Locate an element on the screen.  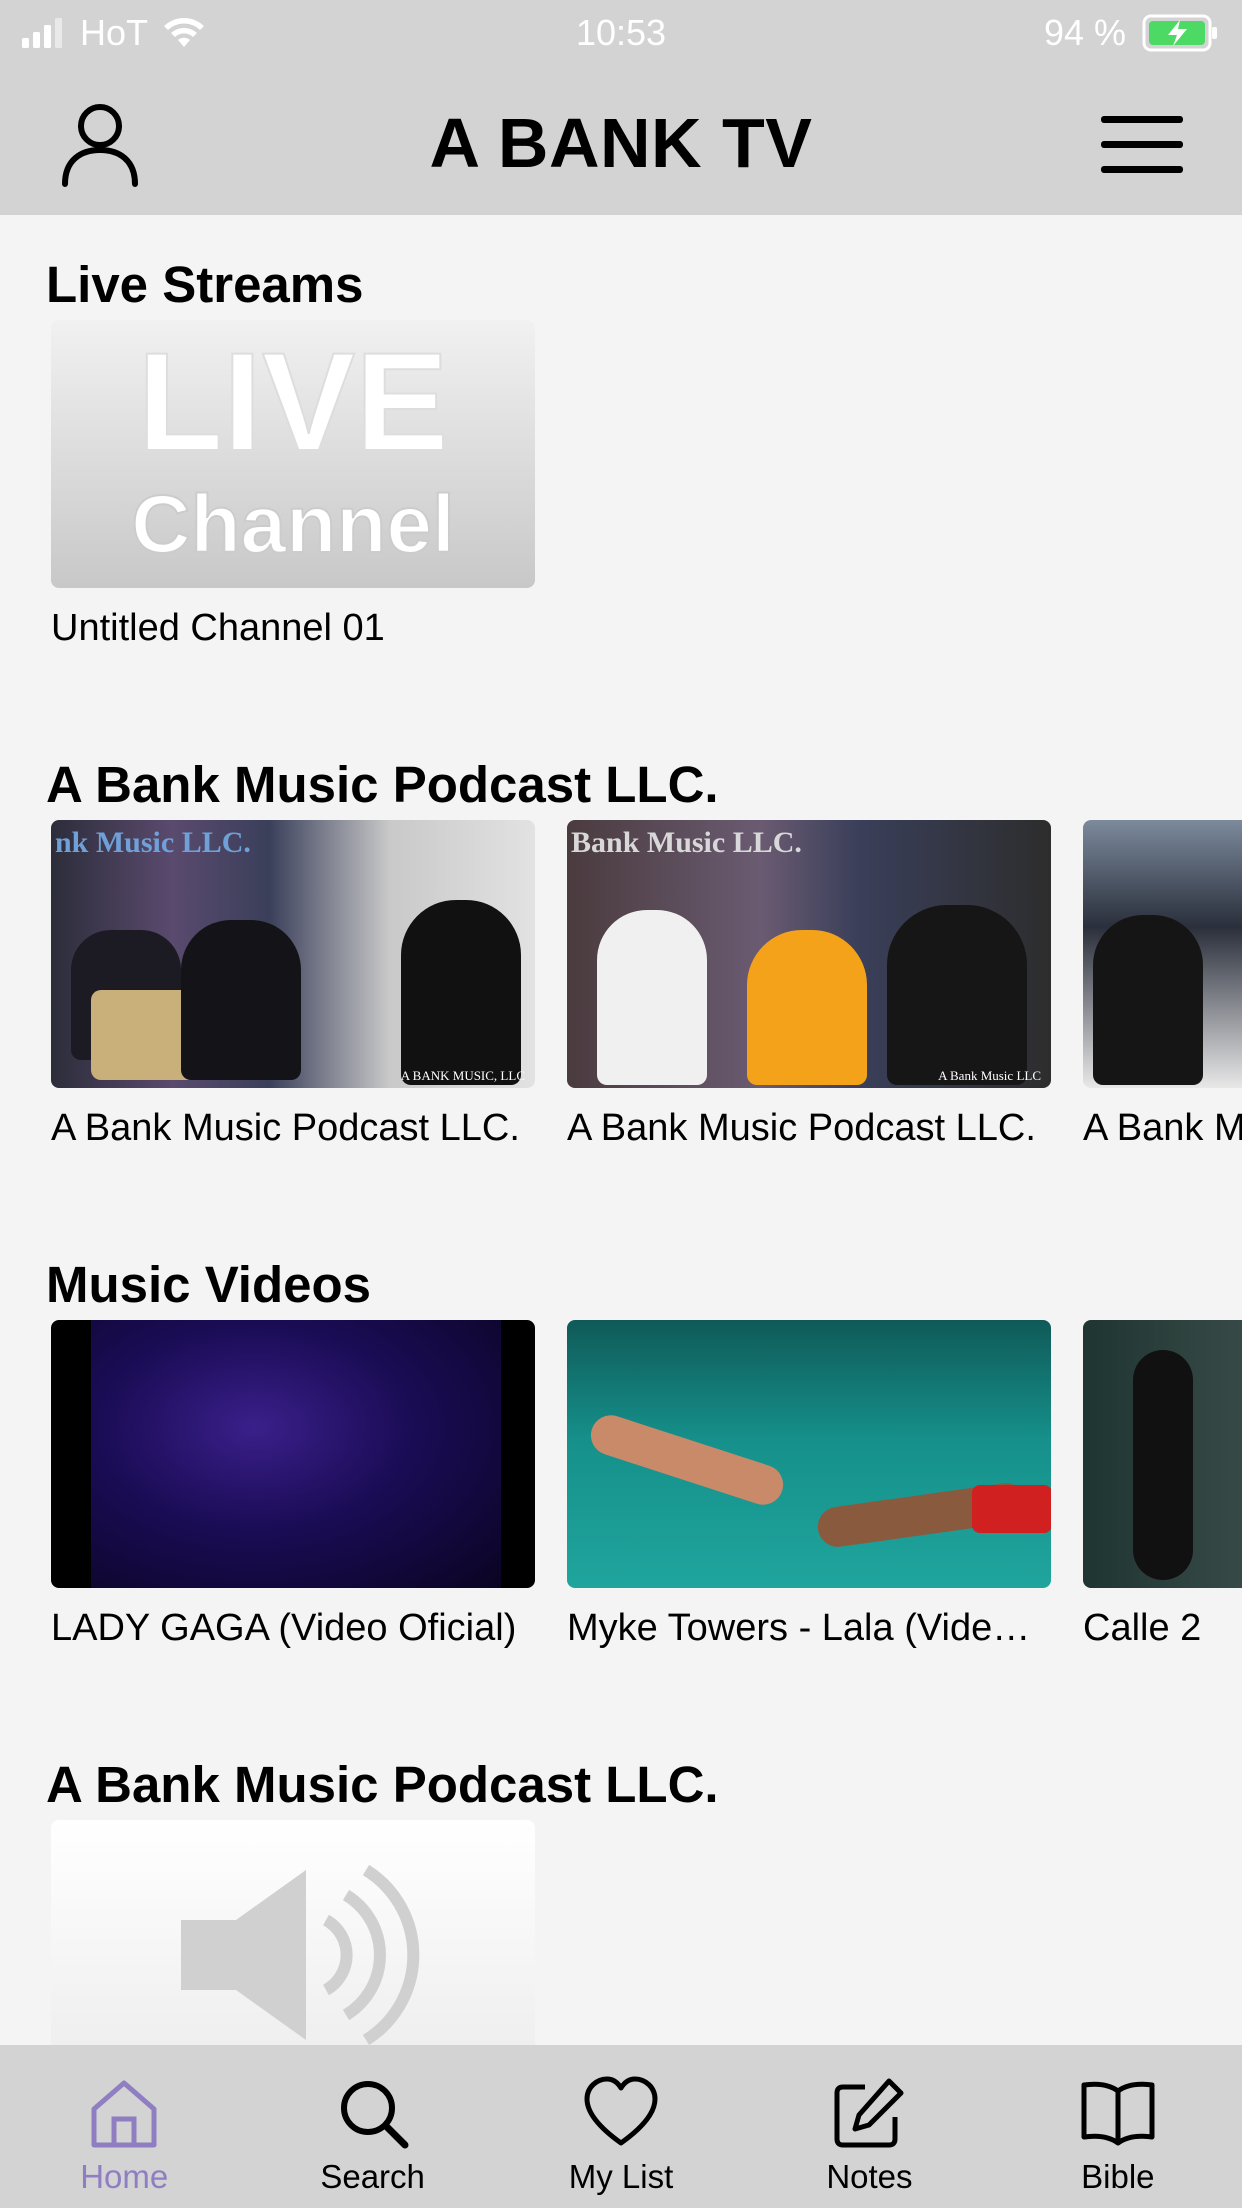
nav-label: Notes is located at coordinates (869, 2176).